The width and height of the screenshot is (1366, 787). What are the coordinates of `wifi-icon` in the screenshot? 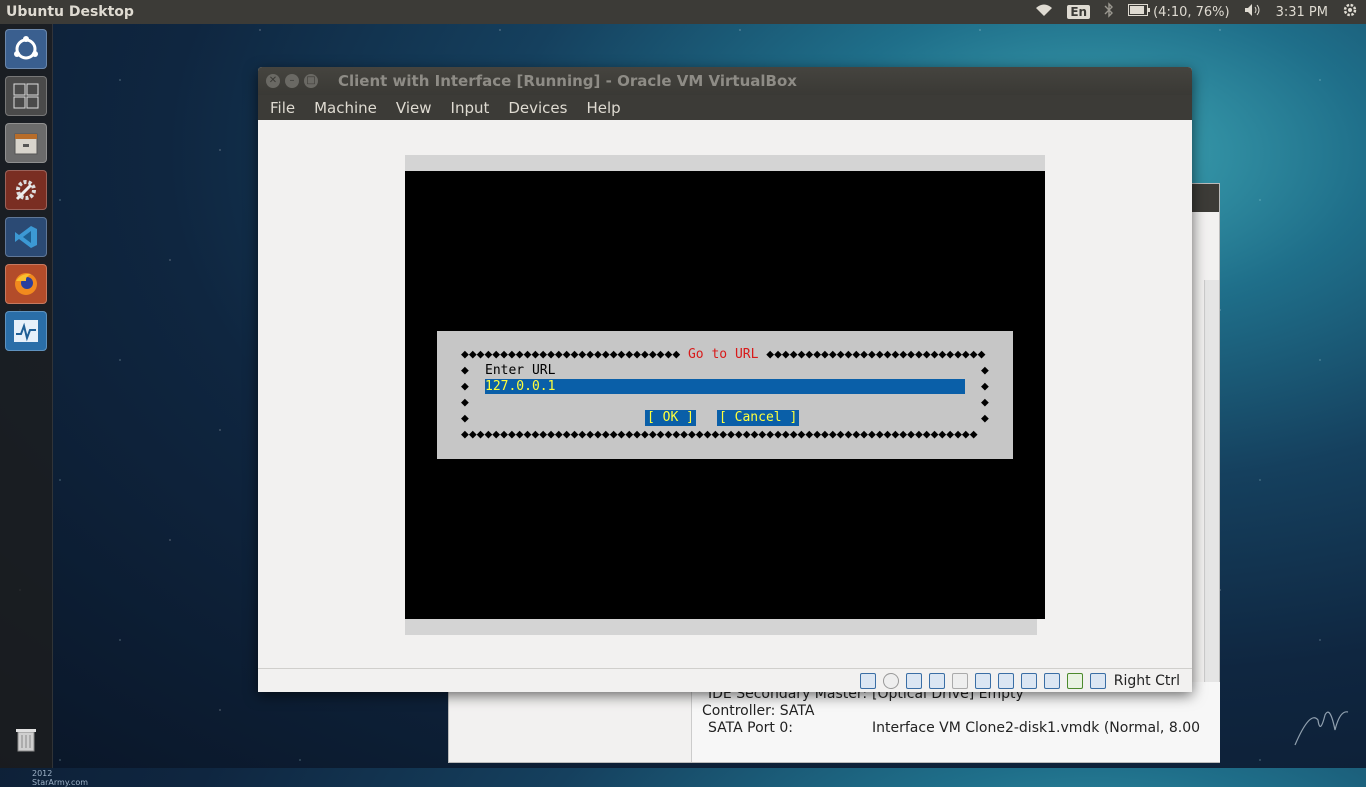 It's located at (1044, 12).